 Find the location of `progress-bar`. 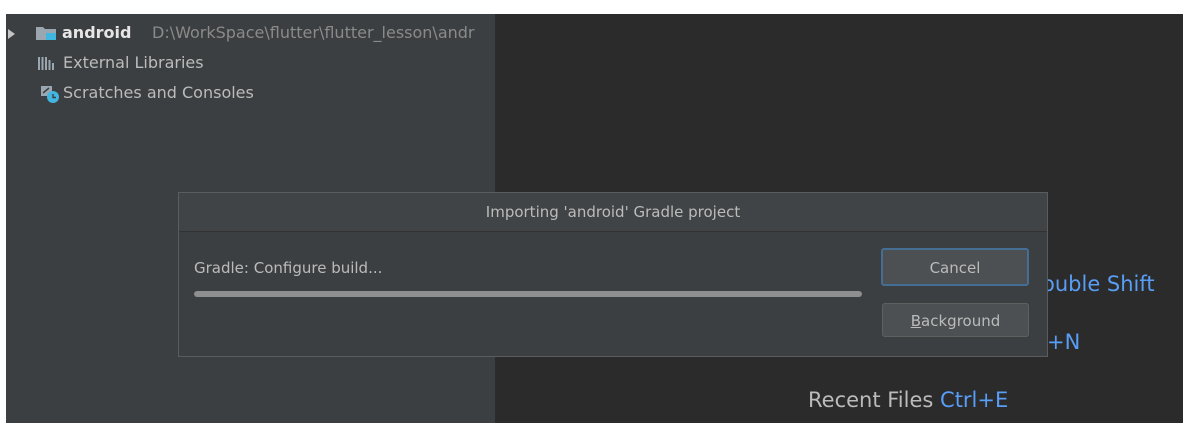

progress-bar is located at coordinates (528, 294).